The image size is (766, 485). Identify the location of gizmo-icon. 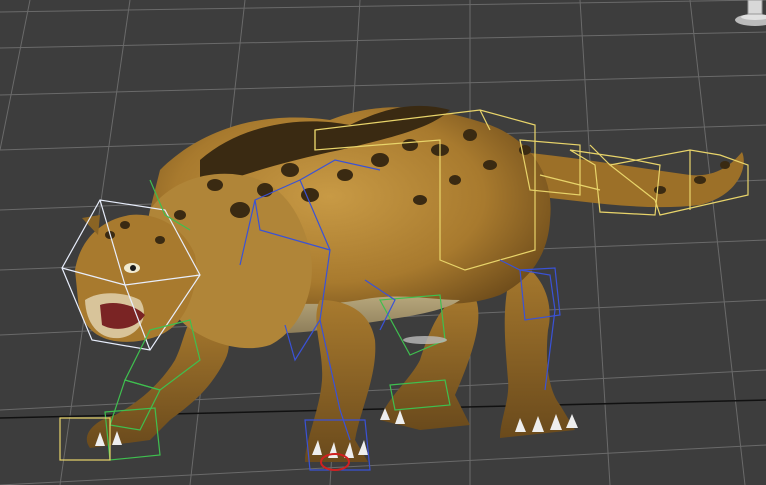
(750, 13).